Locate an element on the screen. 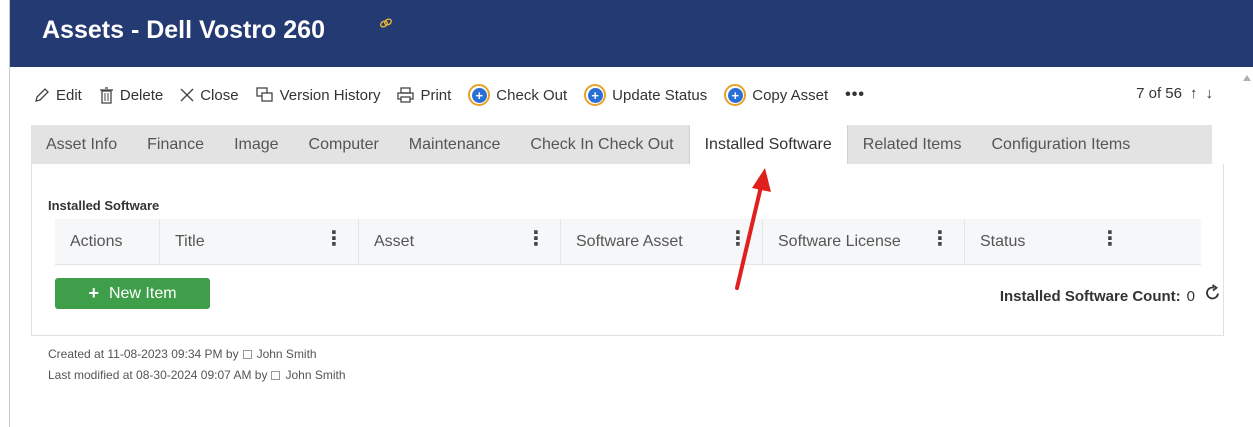 This screenshot has width=1253, height=427. previous-record-arrow-icon: ↑ is located at coordinates (1194, 93).